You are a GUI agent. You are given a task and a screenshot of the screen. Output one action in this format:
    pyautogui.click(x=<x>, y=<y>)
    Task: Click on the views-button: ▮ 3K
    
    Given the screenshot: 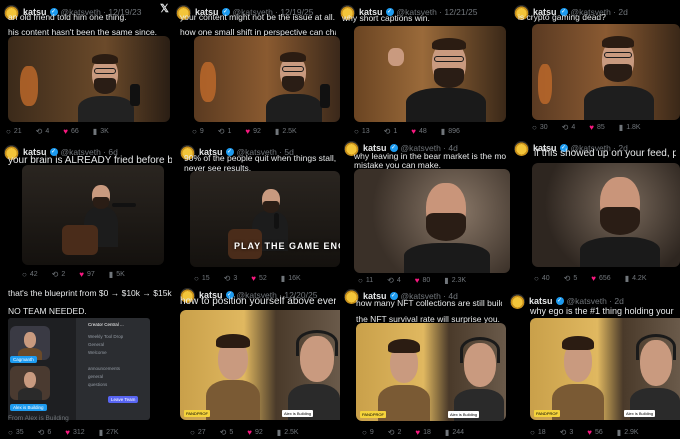 What is the action you would take?
    pyautogui.click(x=101, y=131)
    